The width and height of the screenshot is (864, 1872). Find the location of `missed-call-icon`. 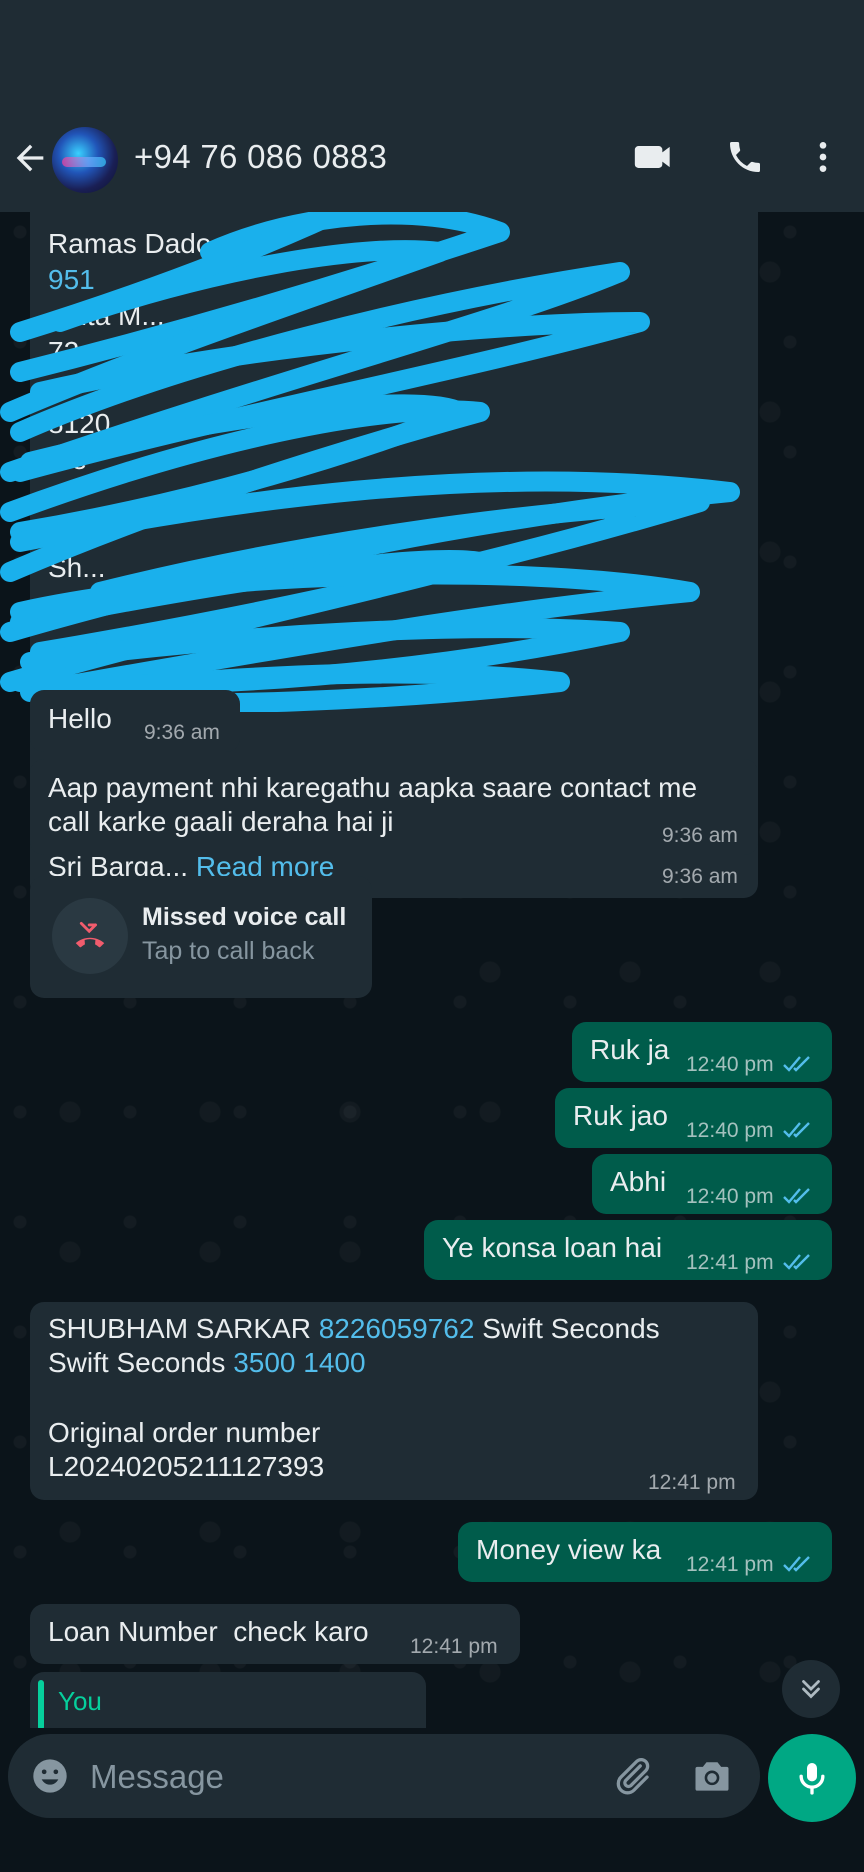

missed-call-icon is located at coordinates (90, 936).